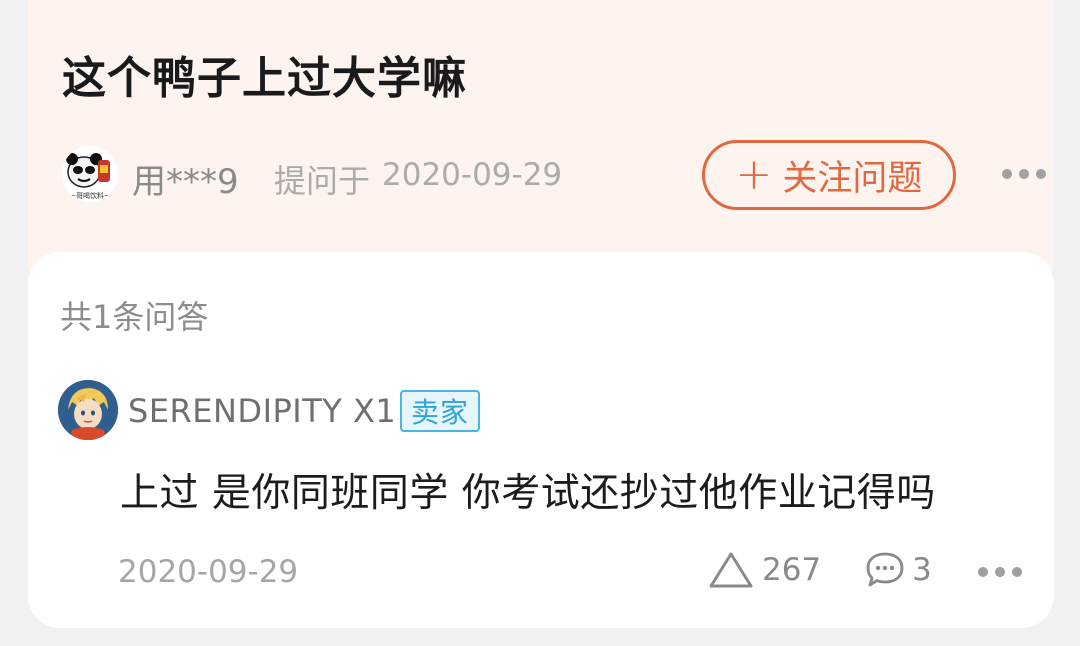 This screenshot has width=1080, height=646. What do you see at coordinates (440, 411) in the screenshot?
I see `seller-badge: 卖家` at bounding box center [440, 411].